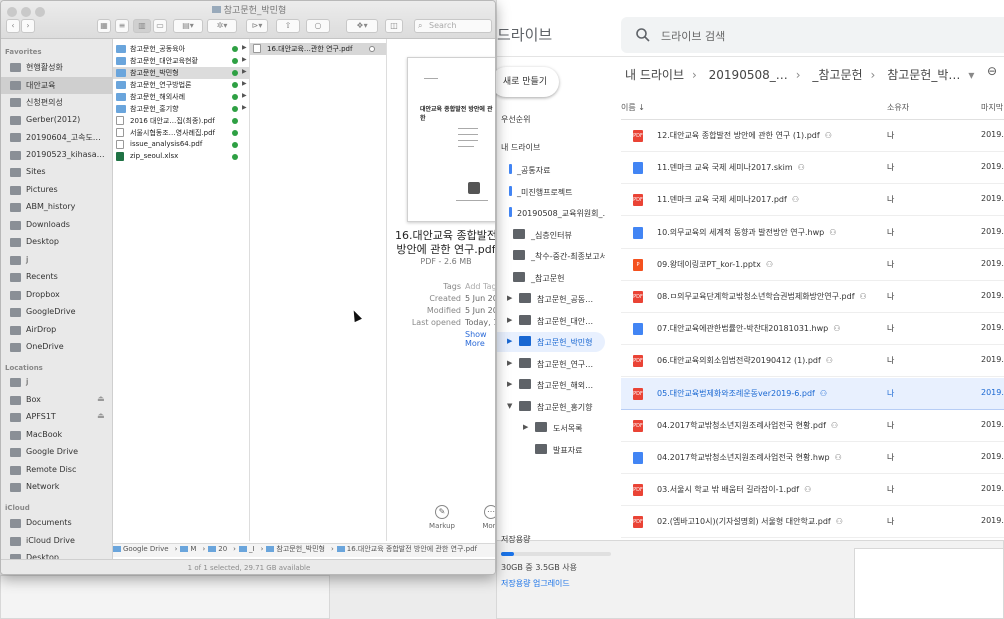 The width and height of the screenshot is (1004, 619). Describe the element at coordinates (520, 147) in the screenshot. I see `my-drive-link: 내 드라이브` at that location.